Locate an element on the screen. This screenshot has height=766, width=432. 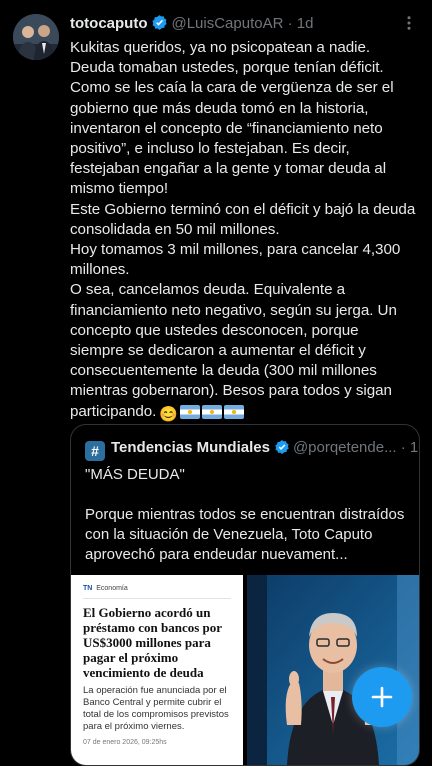
quote-timestamp: 1d is located at coordinates (414, 447).